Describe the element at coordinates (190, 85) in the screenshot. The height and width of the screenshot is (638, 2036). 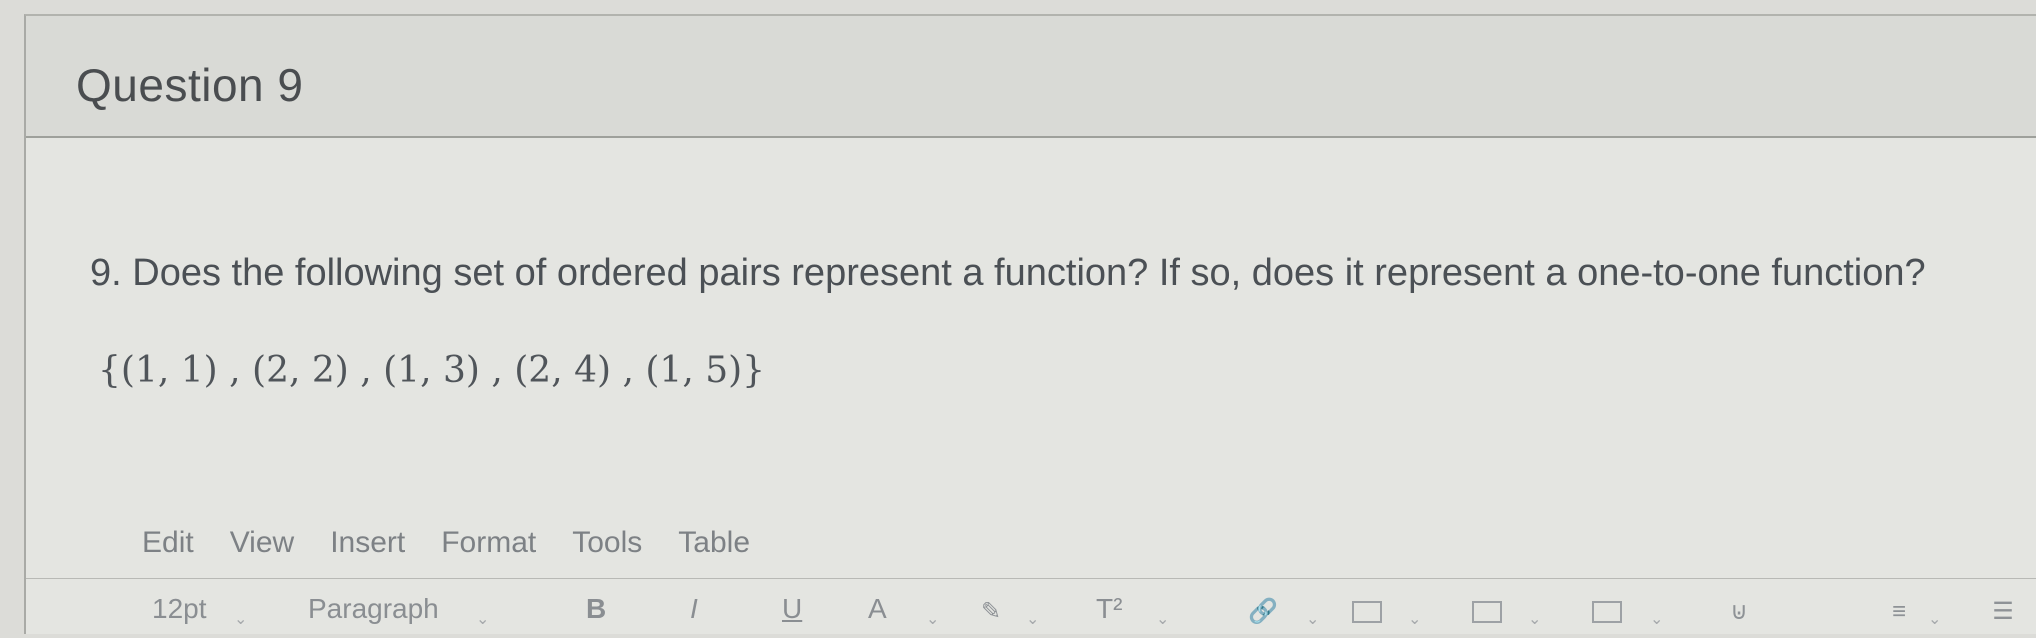
I see `question-title: Question 9` at that location.